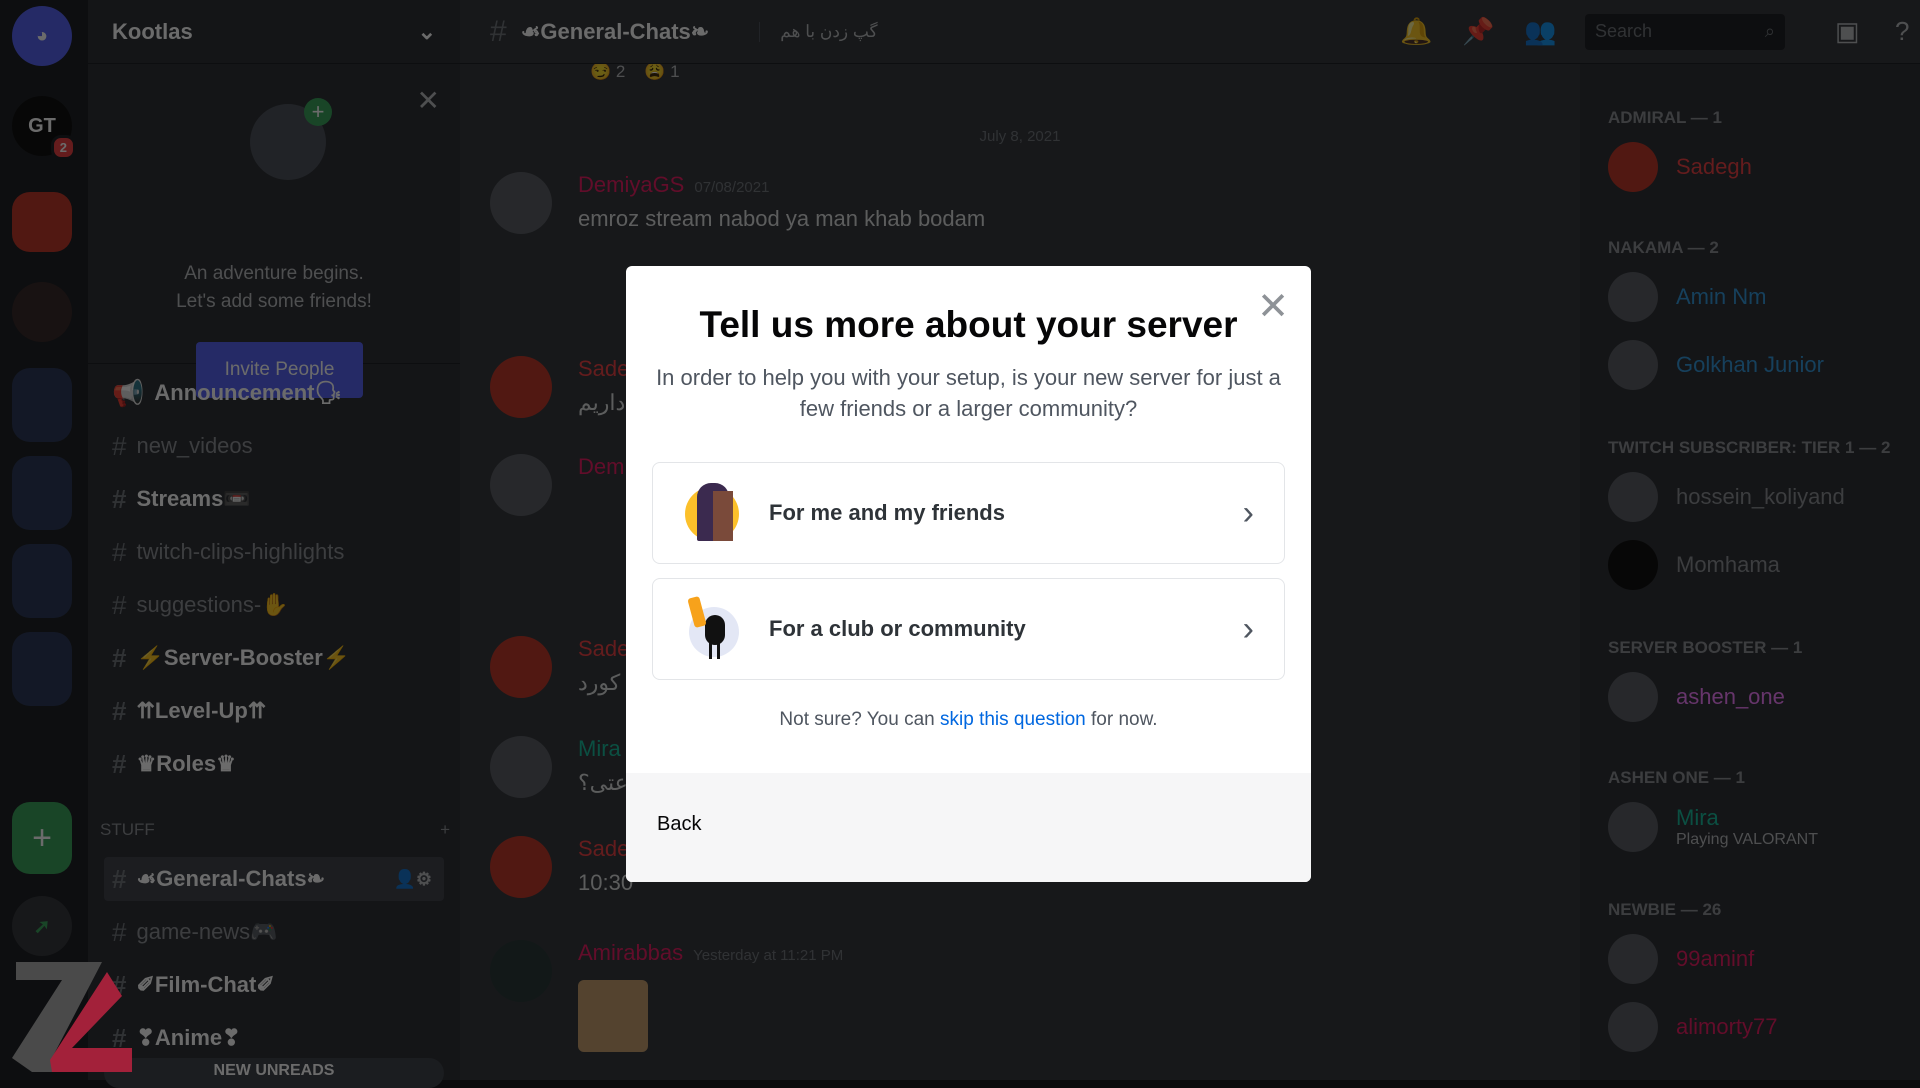  I want to click on message-author: Mira, so click(599, 748).